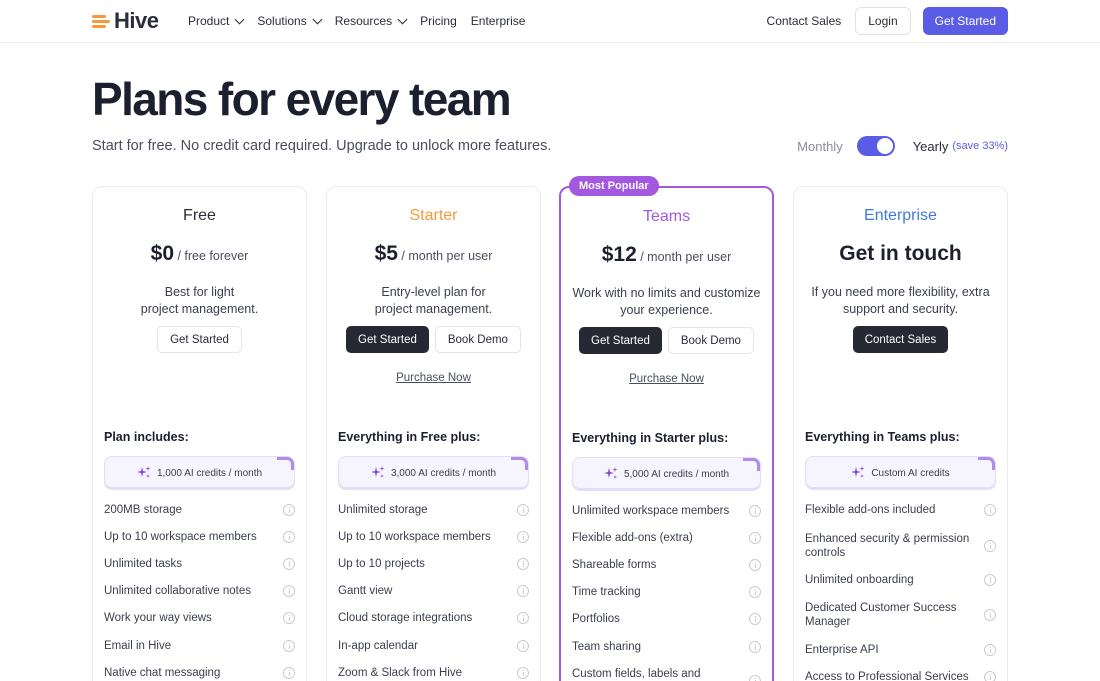 The height and width of the screenshot is (681, 1100). What do you see at coordinates (900, 339) in the screenshot?
I see `contact-sales-button: Contact Sales` at bounding box center [900, 339].